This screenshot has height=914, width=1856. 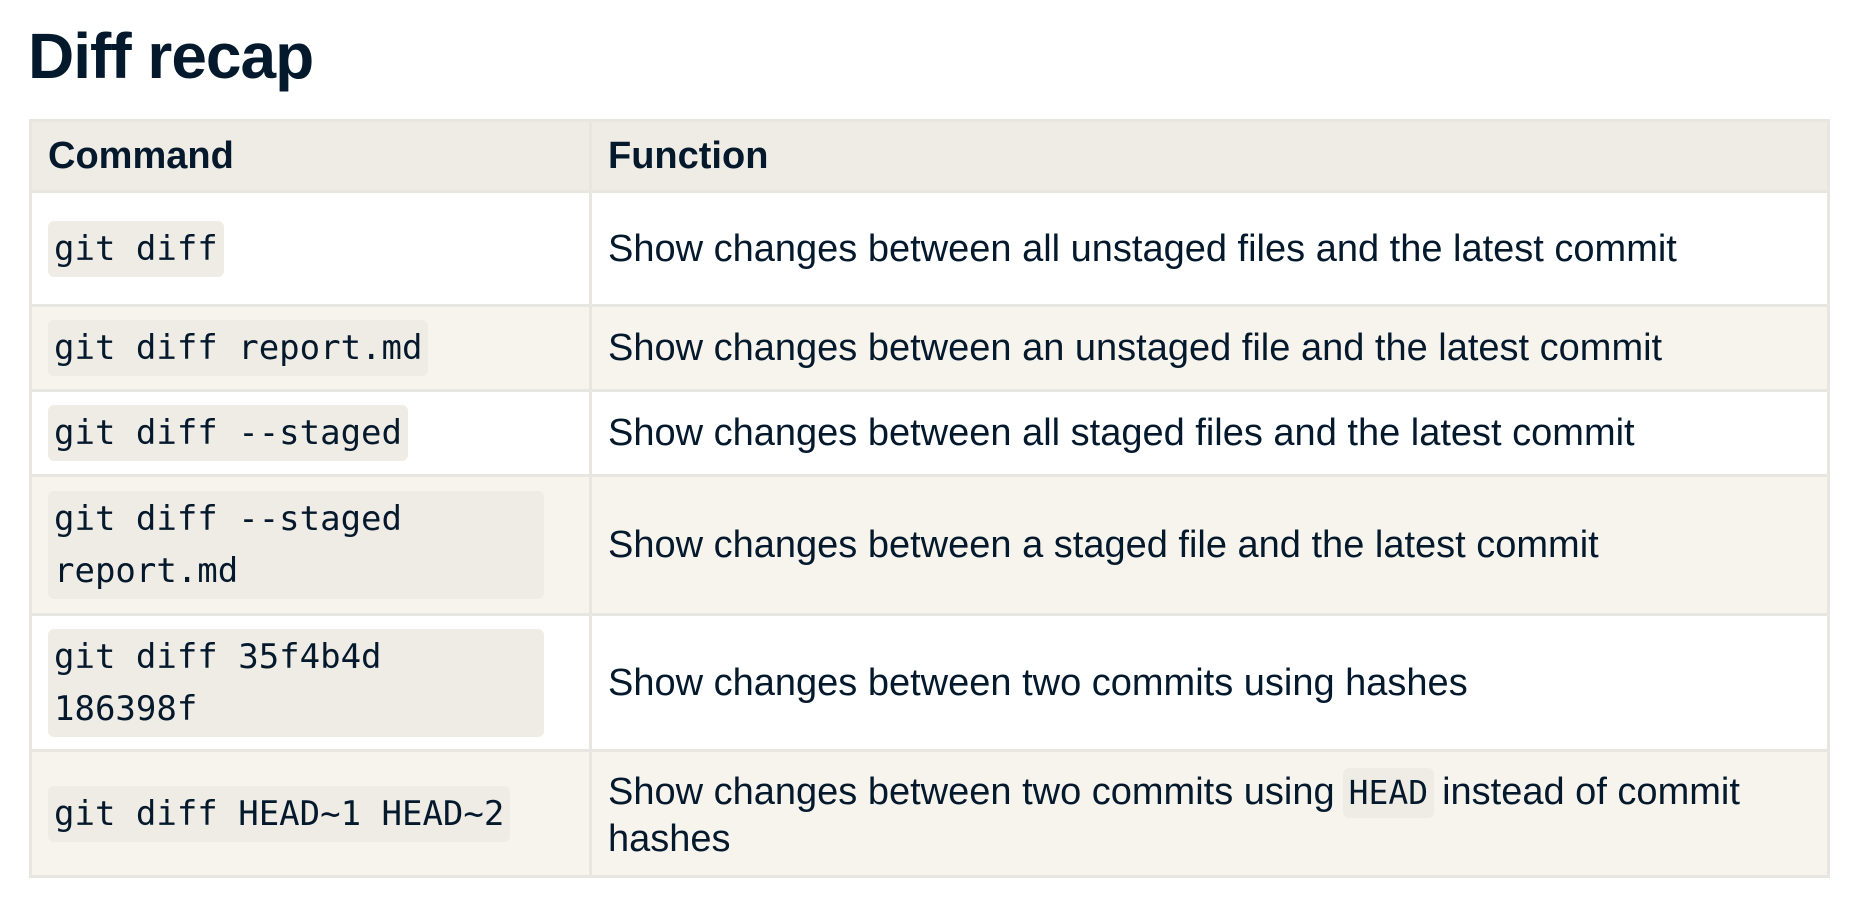 What do you see at coordinates (238, 348) in the screenshot?
I see `command-code: git diff report.md` at bounding box center [238, 348].